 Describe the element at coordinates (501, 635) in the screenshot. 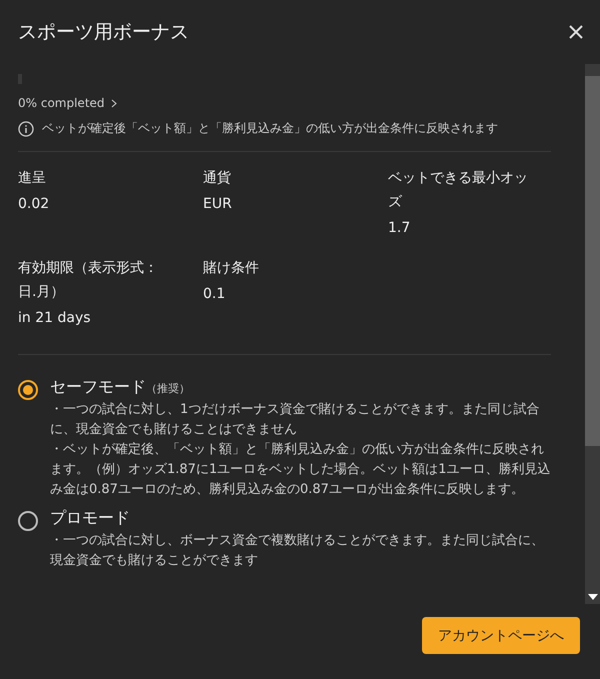

I see `account-page-button: アカウントページへ` at that location.